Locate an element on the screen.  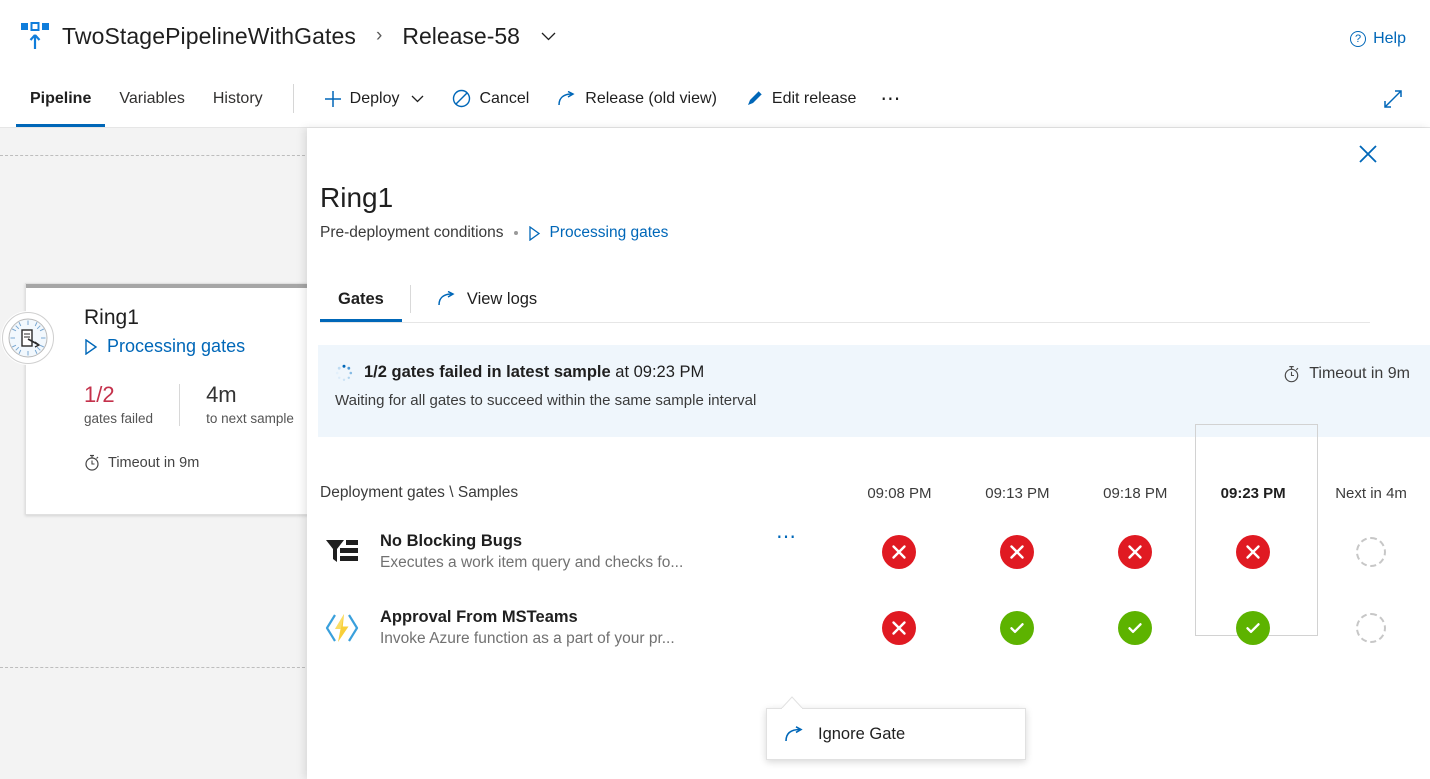
help-button: ? Help is located at coordinates (1378, 39).